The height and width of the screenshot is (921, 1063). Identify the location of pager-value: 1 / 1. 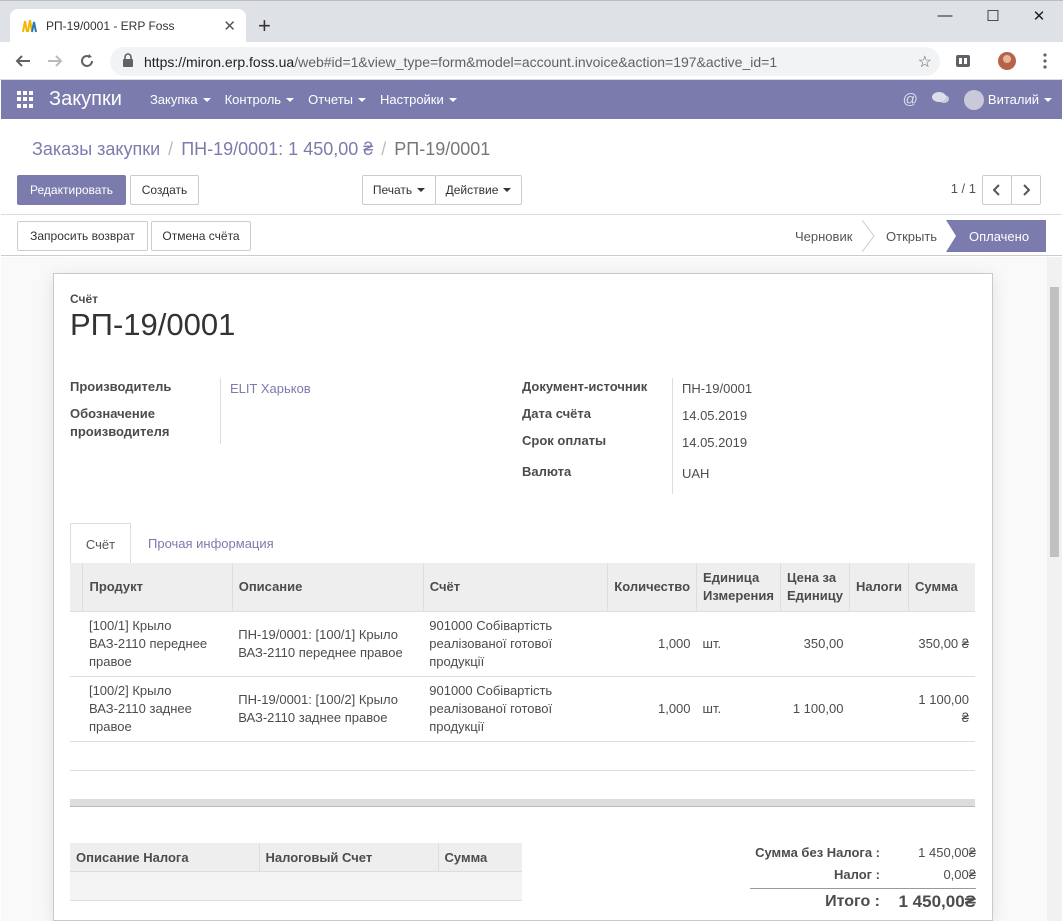
(963, 188).